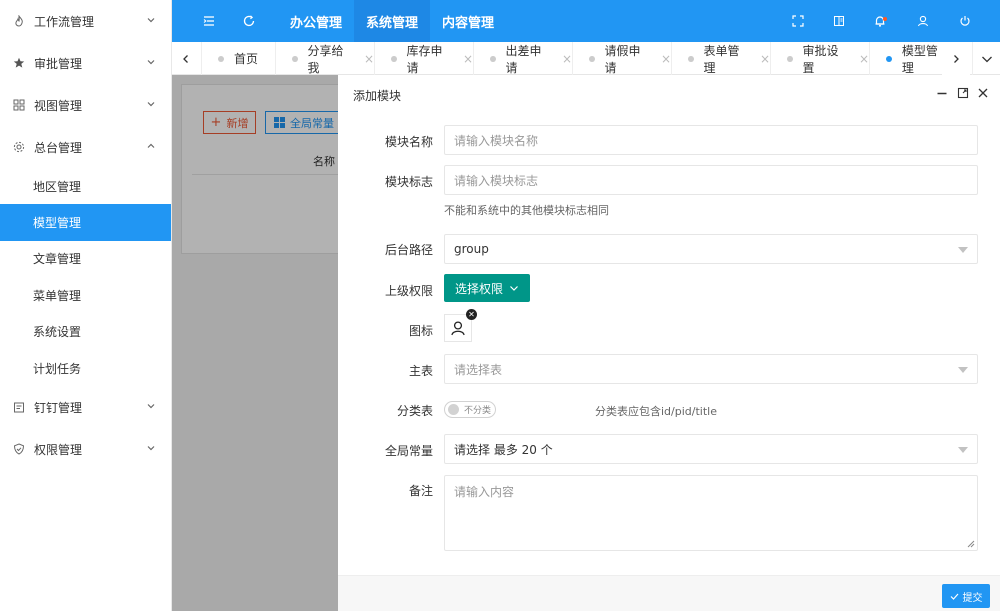 This screenshot has width=1000, height=611. Describe the element at coordinates (942, 93) in the screenshot. I see `minimize-icon` at that location.